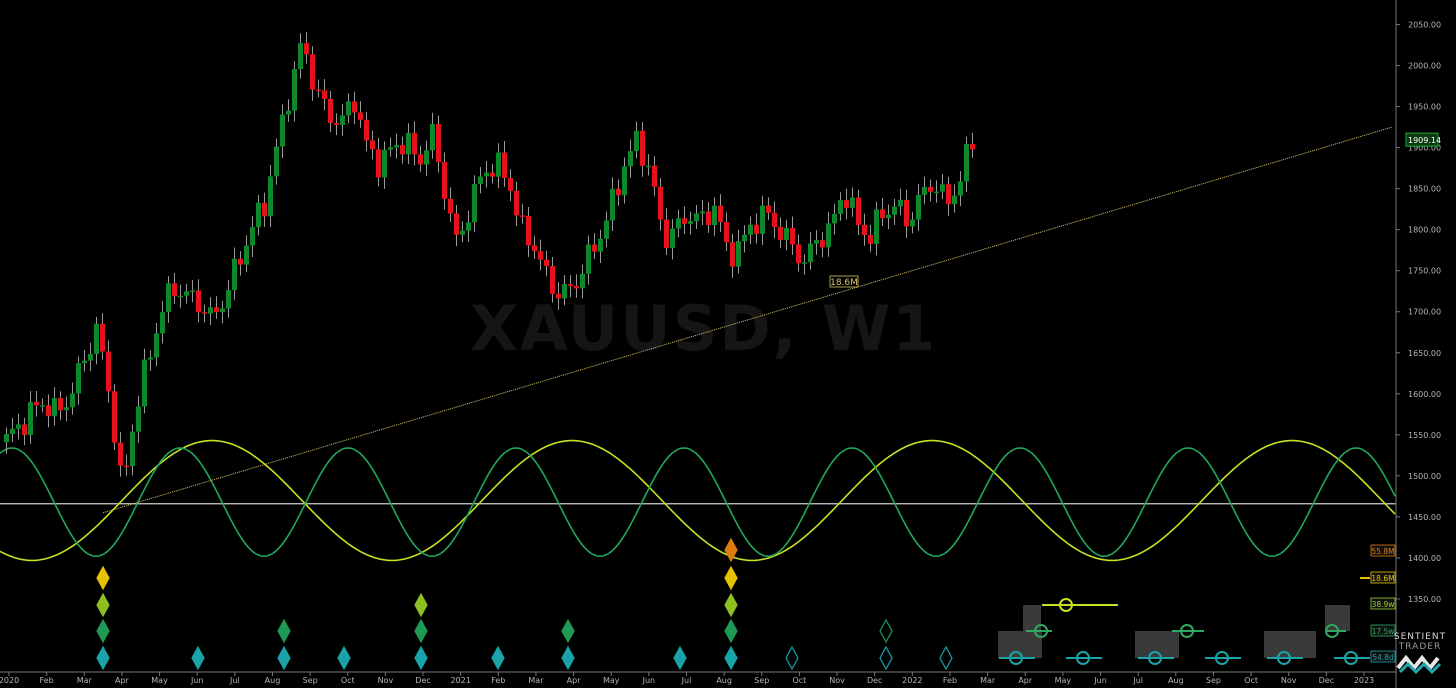  Describe the element at coordinates (1383, 604) in the screenshot. I see `cycle-label: 38.9w` at that location.